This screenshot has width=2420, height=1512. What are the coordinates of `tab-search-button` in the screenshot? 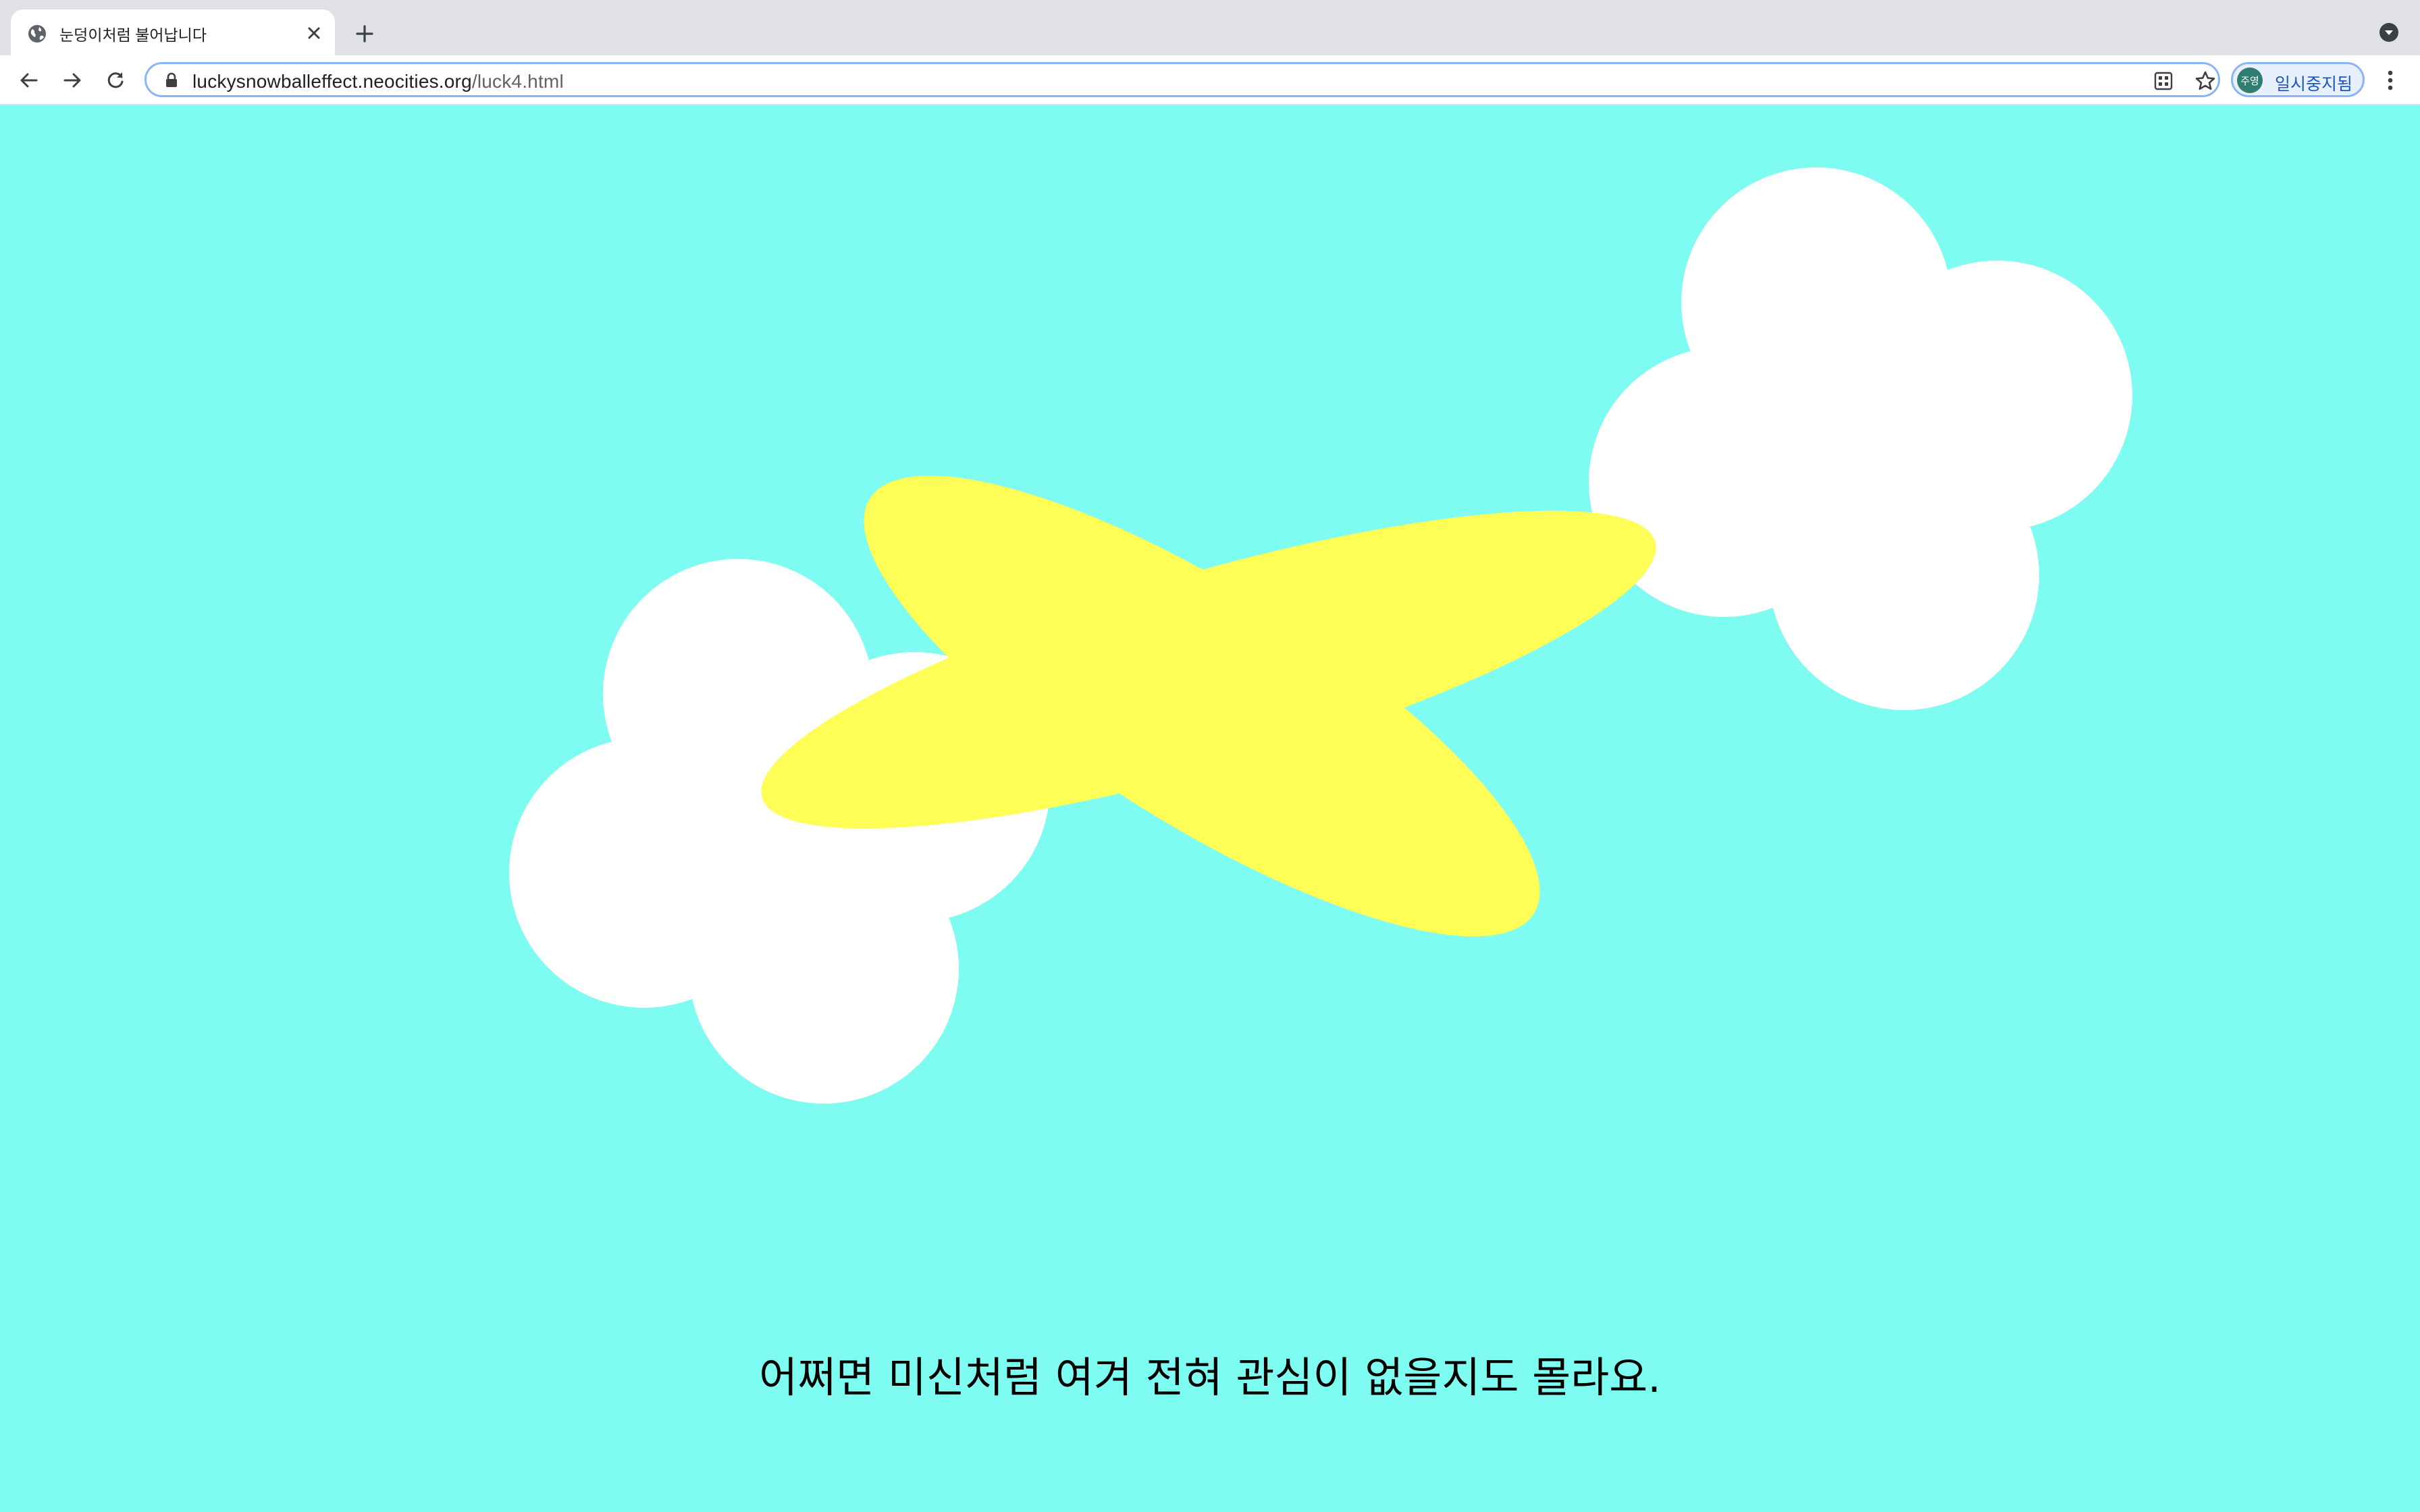 It's located at (2389, 32).